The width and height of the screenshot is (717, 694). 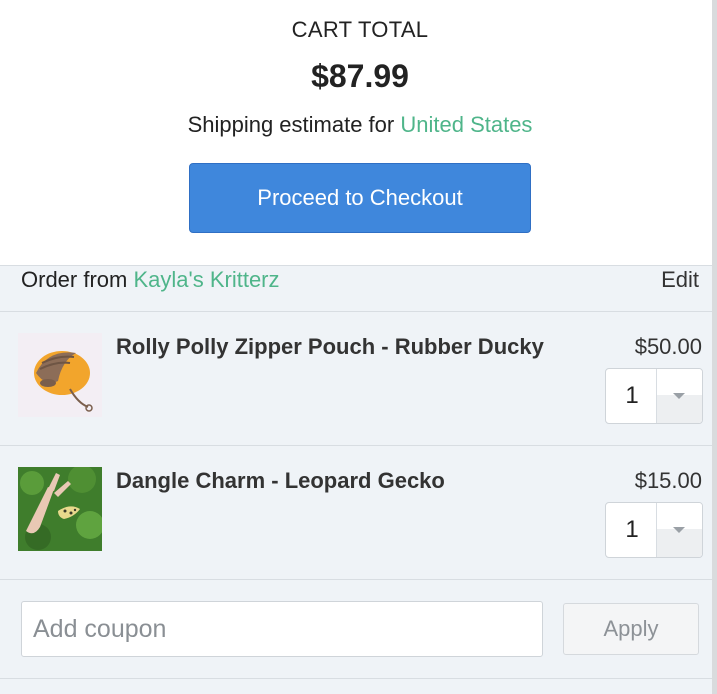 I want to click on coupon-input, so click(x=282, y=629).